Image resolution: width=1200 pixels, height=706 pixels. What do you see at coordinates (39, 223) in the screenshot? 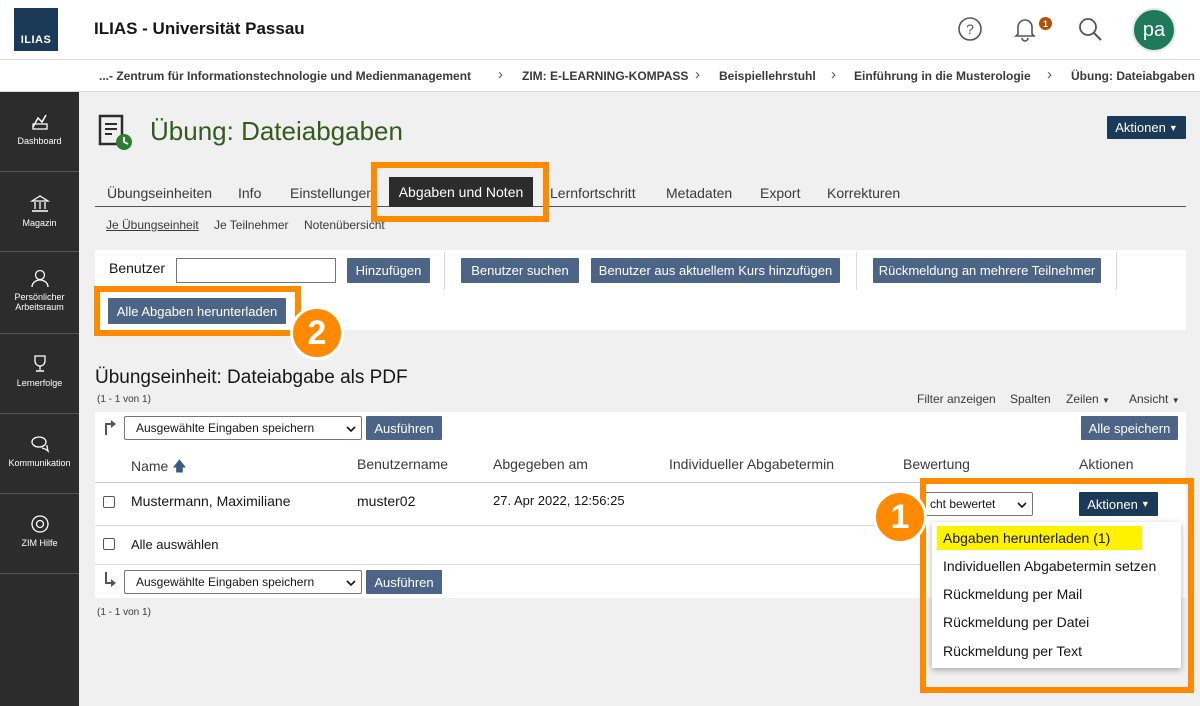
I see `sidebar-item-label: Magazin` at bounding box center [39, 223].